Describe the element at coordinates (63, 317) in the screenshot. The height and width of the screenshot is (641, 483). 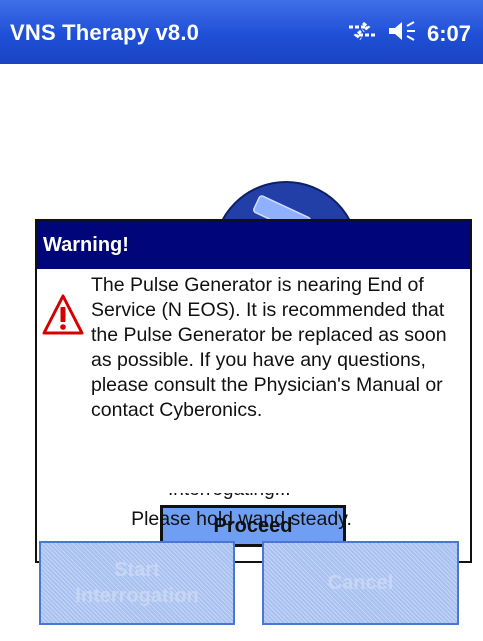
I see `warning-triangle-icon` at that location.